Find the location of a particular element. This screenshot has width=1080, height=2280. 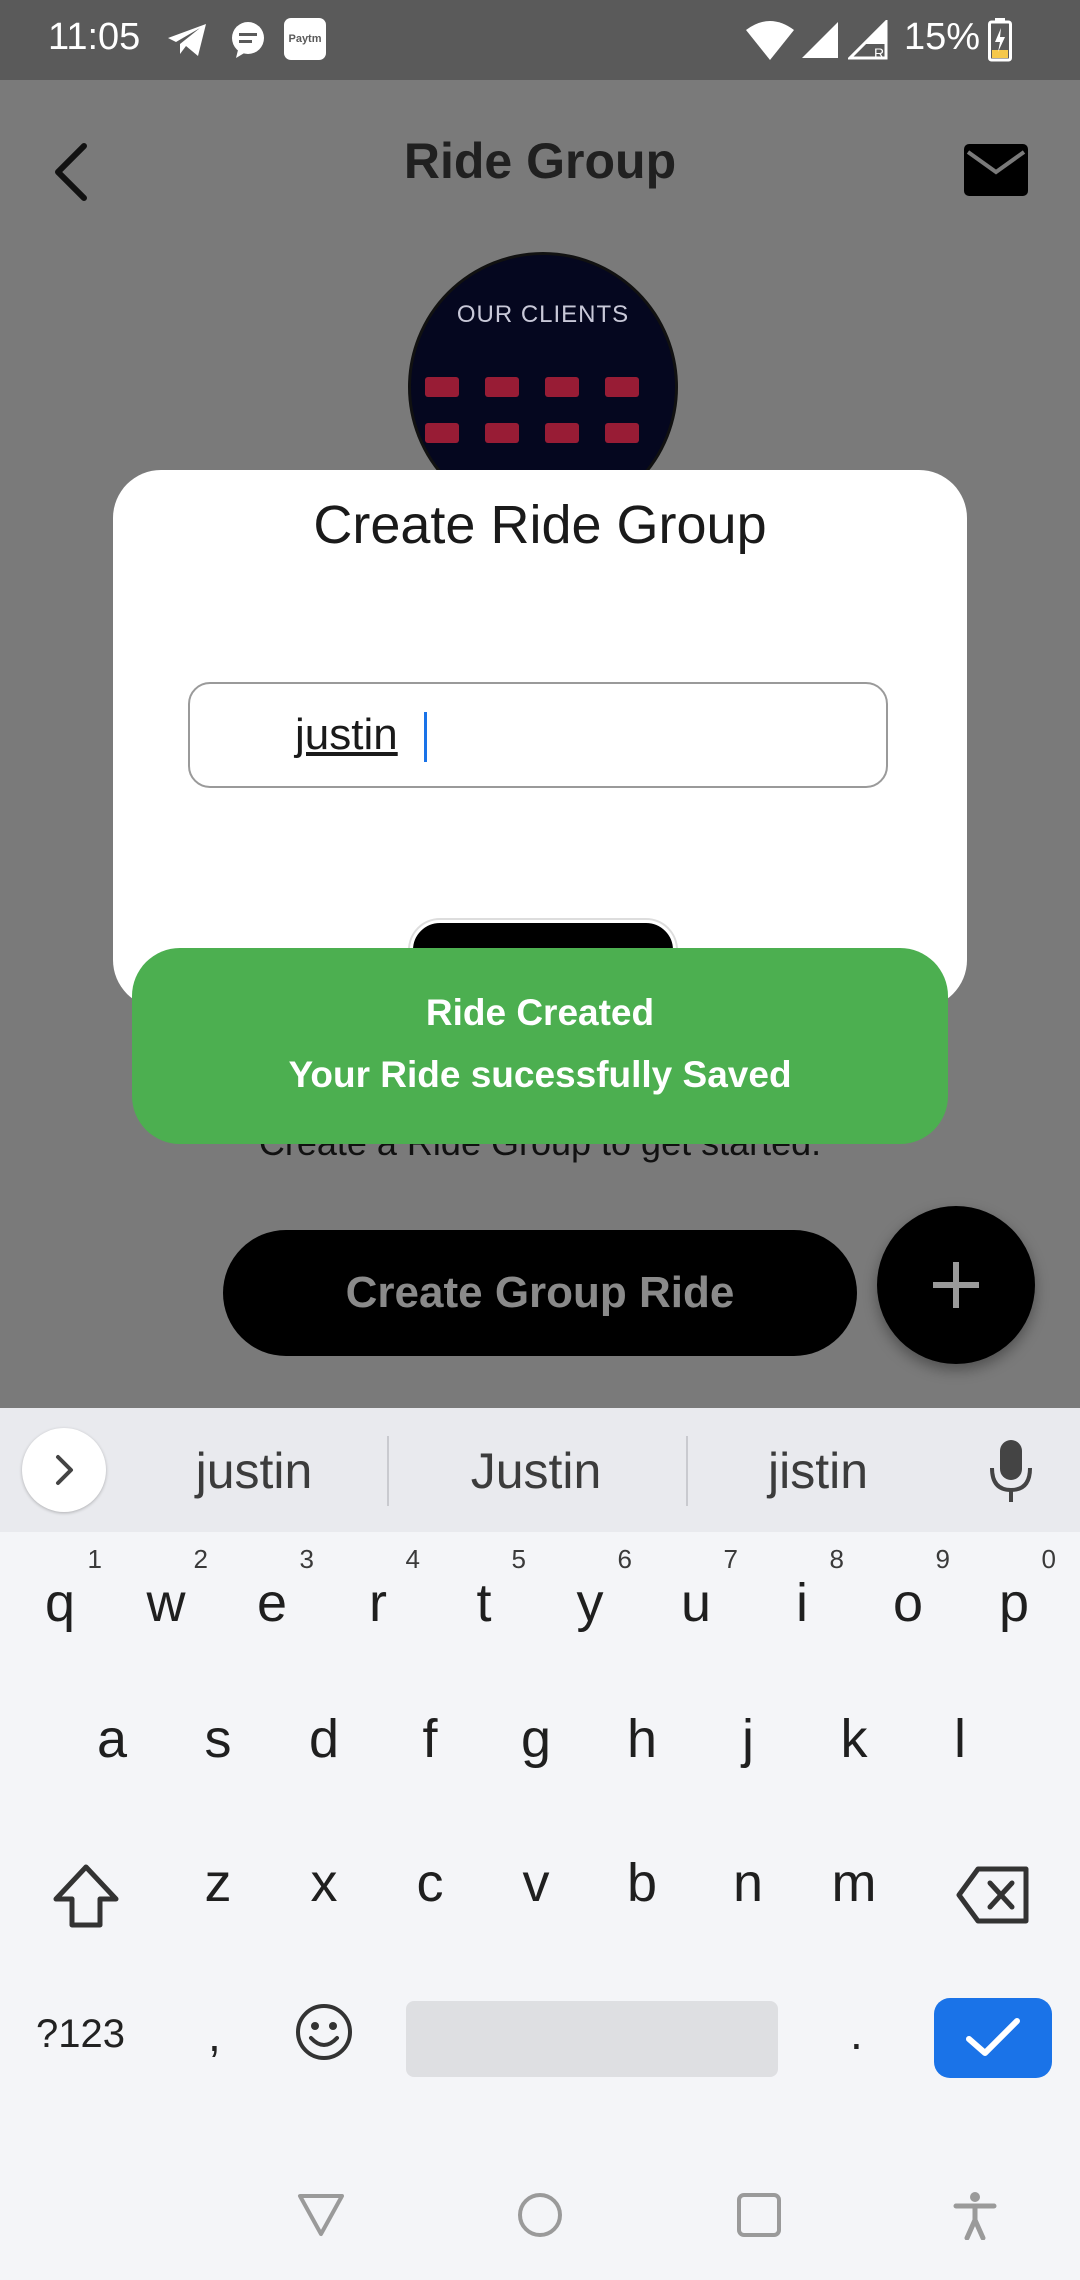

avatar-text: OUR CLIENTS is located at coordinates (543, 314).